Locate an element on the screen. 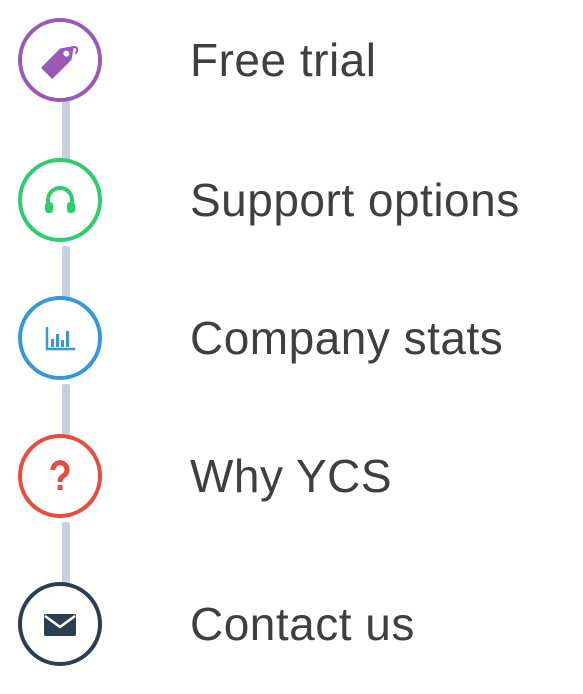 The height and width of the screenshot is (694, 583). nav-item-why-ycs: Why YCS is located at coordinates (298, 476).